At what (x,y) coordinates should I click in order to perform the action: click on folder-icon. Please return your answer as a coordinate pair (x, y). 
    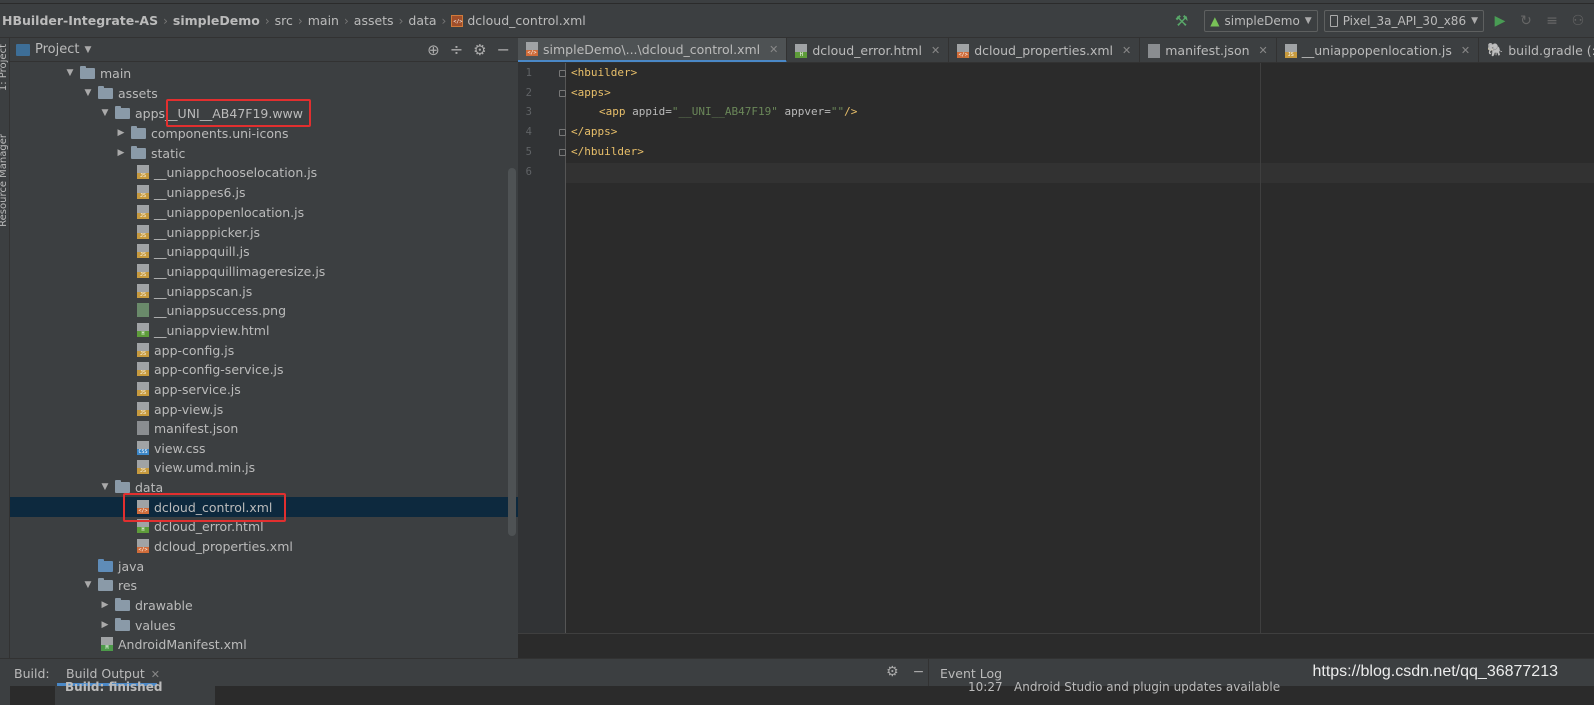
    Looking at the image, I should click on (105, 565).